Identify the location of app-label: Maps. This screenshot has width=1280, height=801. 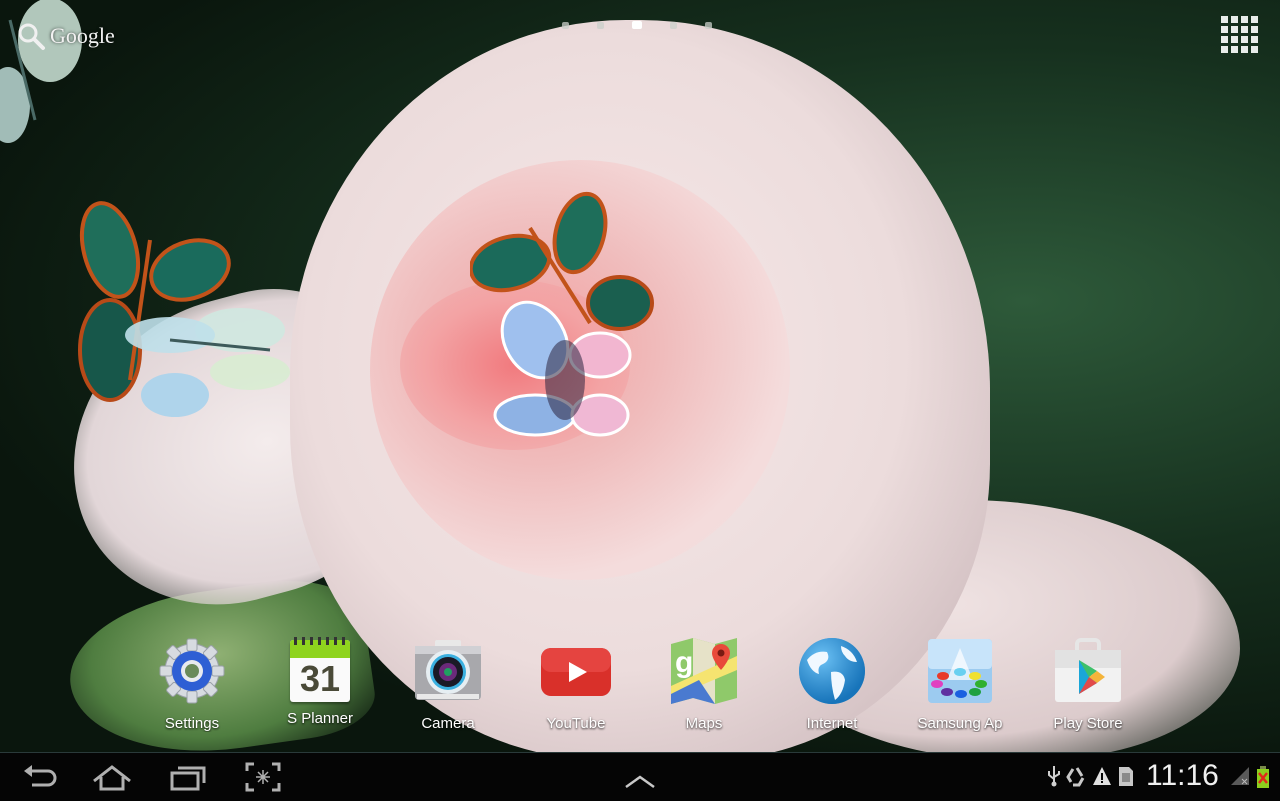
(704, 723).